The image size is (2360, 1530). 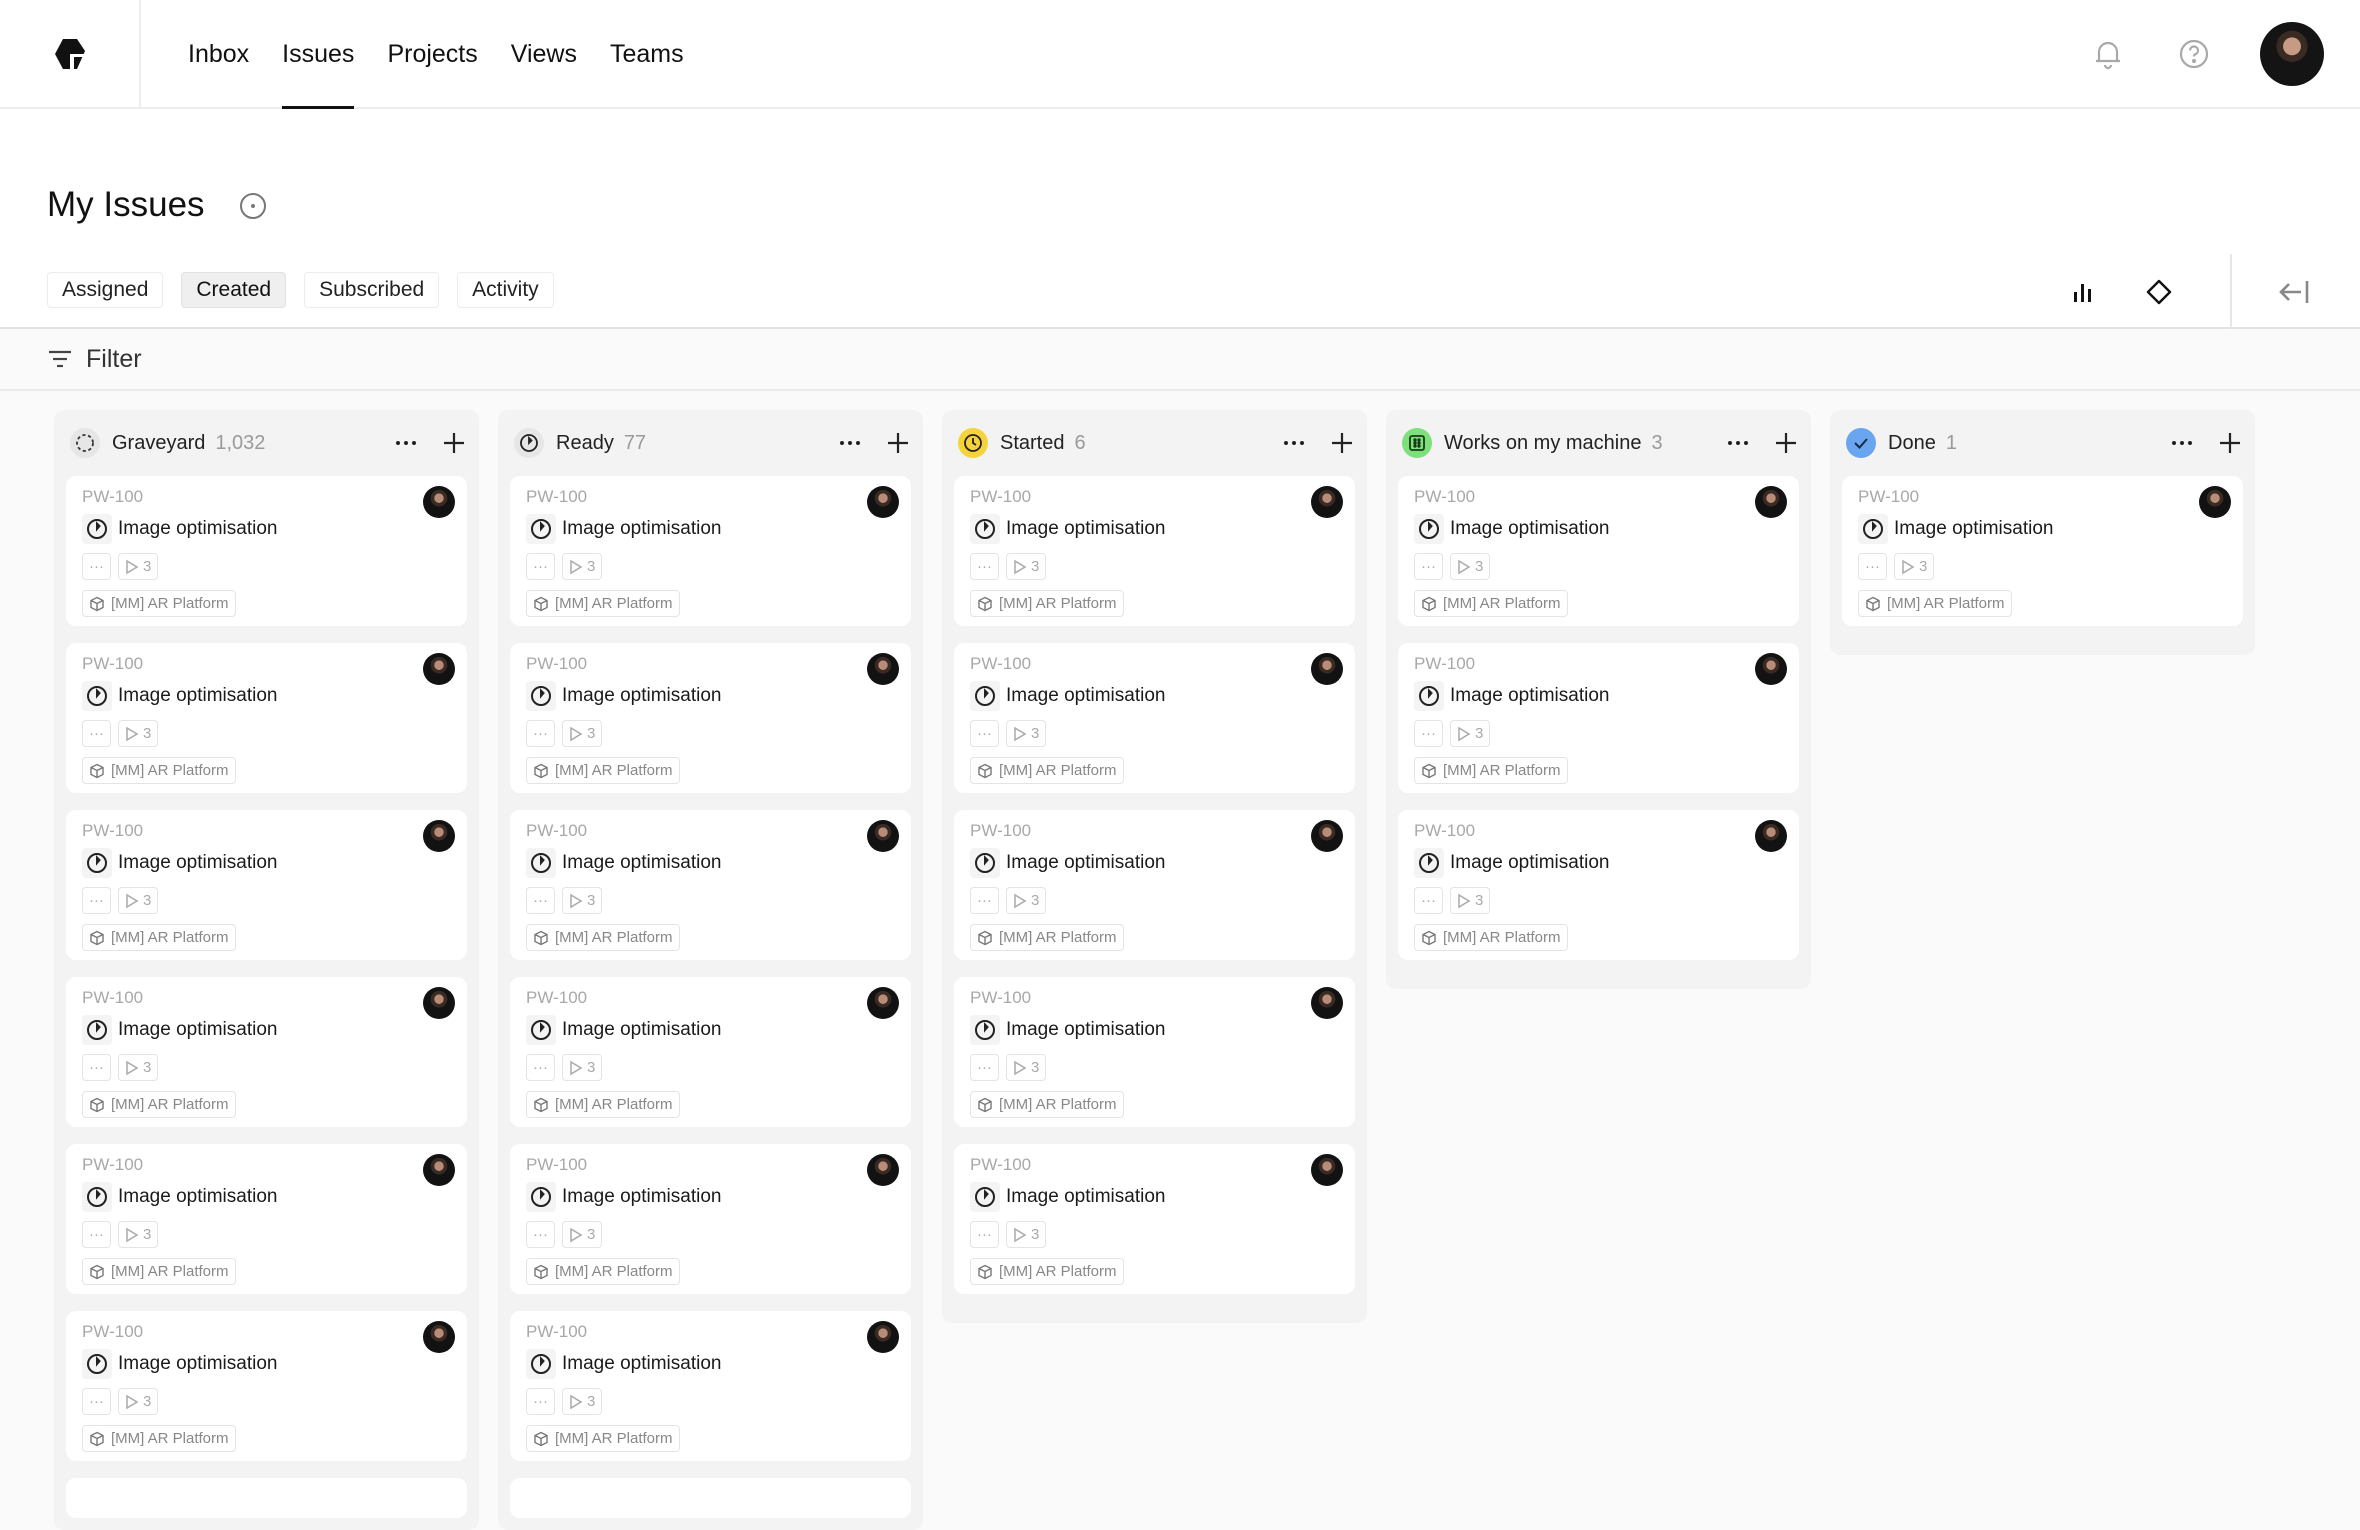 What do you see at coordinates (234, 290) in the screenshot?
I see `tab-created: Created` at bounding box center [234, 290].